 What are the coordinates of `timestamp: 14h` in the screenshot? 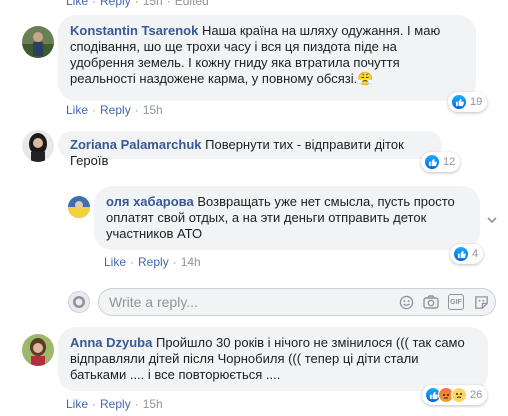 It's located at (191, 262).